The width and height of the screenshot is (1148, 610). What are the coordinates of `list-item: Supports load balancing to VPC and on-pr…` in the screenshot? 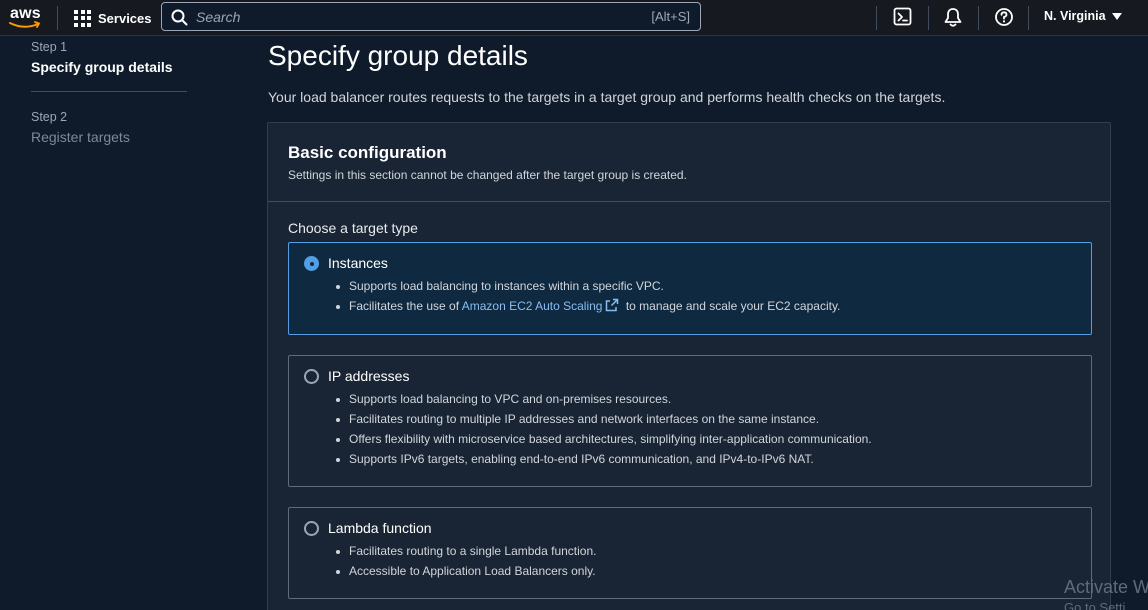 It's located at (604, 401).